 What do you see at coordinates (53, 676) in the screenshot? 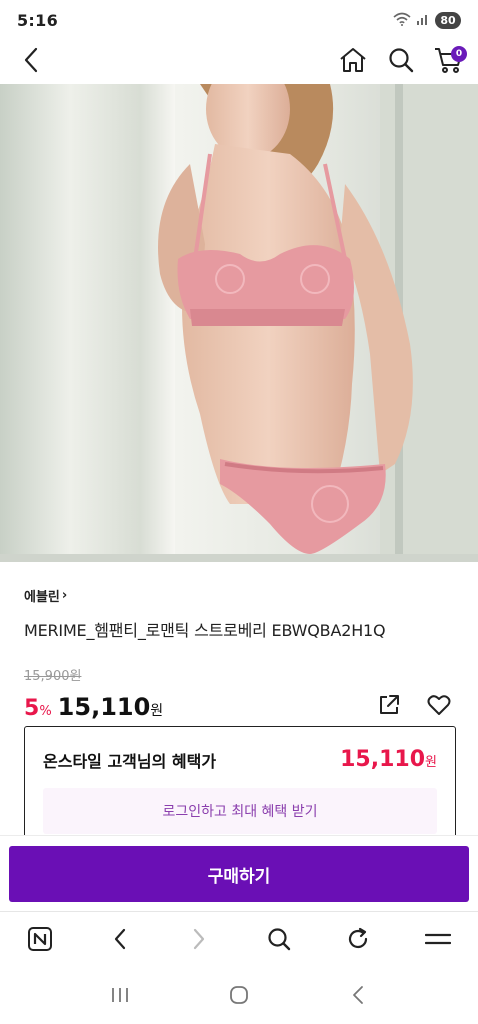
I see `original-price: 15,900원` at bounding box center [53, 676].